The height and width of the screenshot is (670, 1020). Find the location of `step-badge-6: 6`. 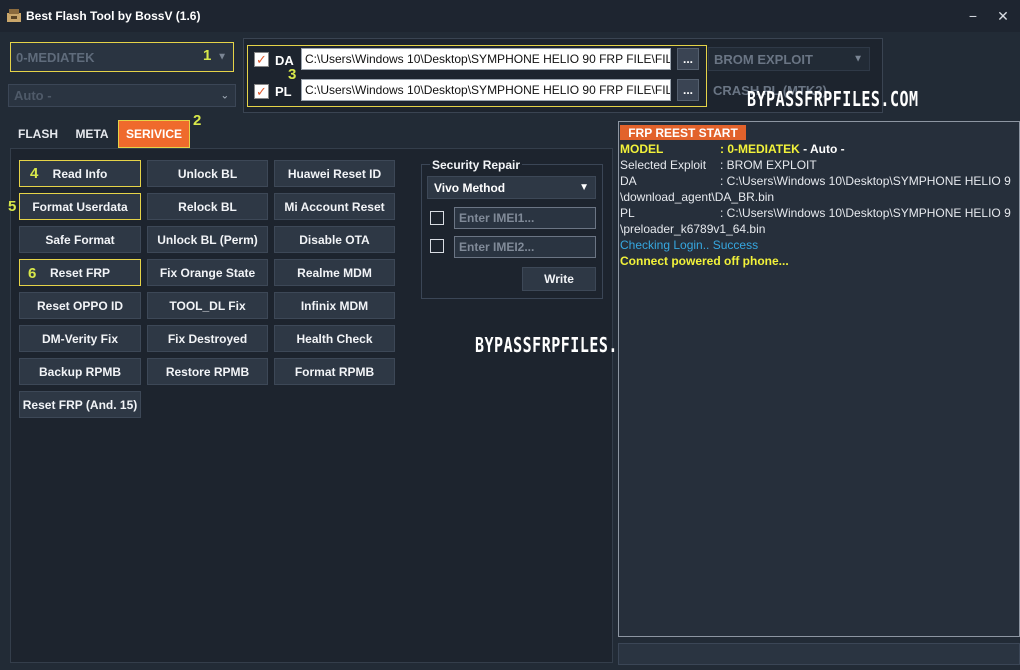

step-badge-6: 6 is located at coordinates (32, 273).